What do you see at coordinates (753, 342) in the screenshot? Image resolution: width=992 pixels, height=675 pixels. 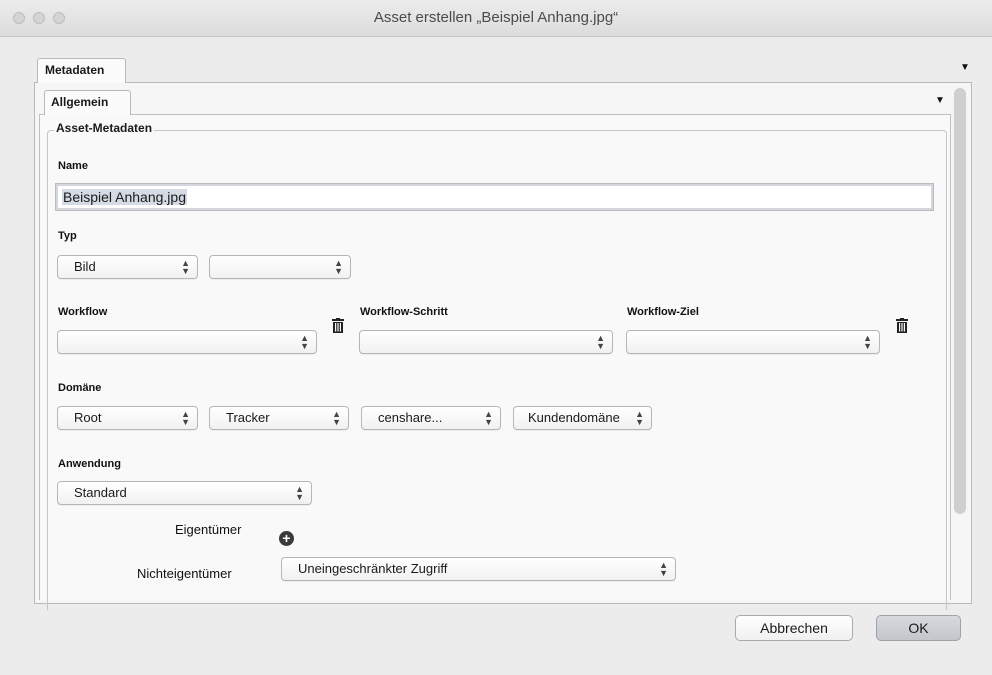 I see `workflow-target-select: ▲ ▼` at bounding box center [753, 342].